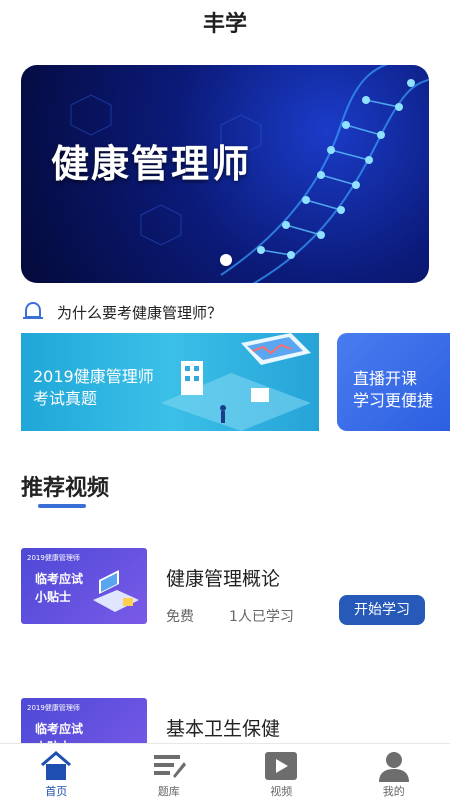 The width and height of the screenshot is (450, 801). Describe the element at coordinates (230, 382) in the screenshot. I see `isometric-illustration` at that location.